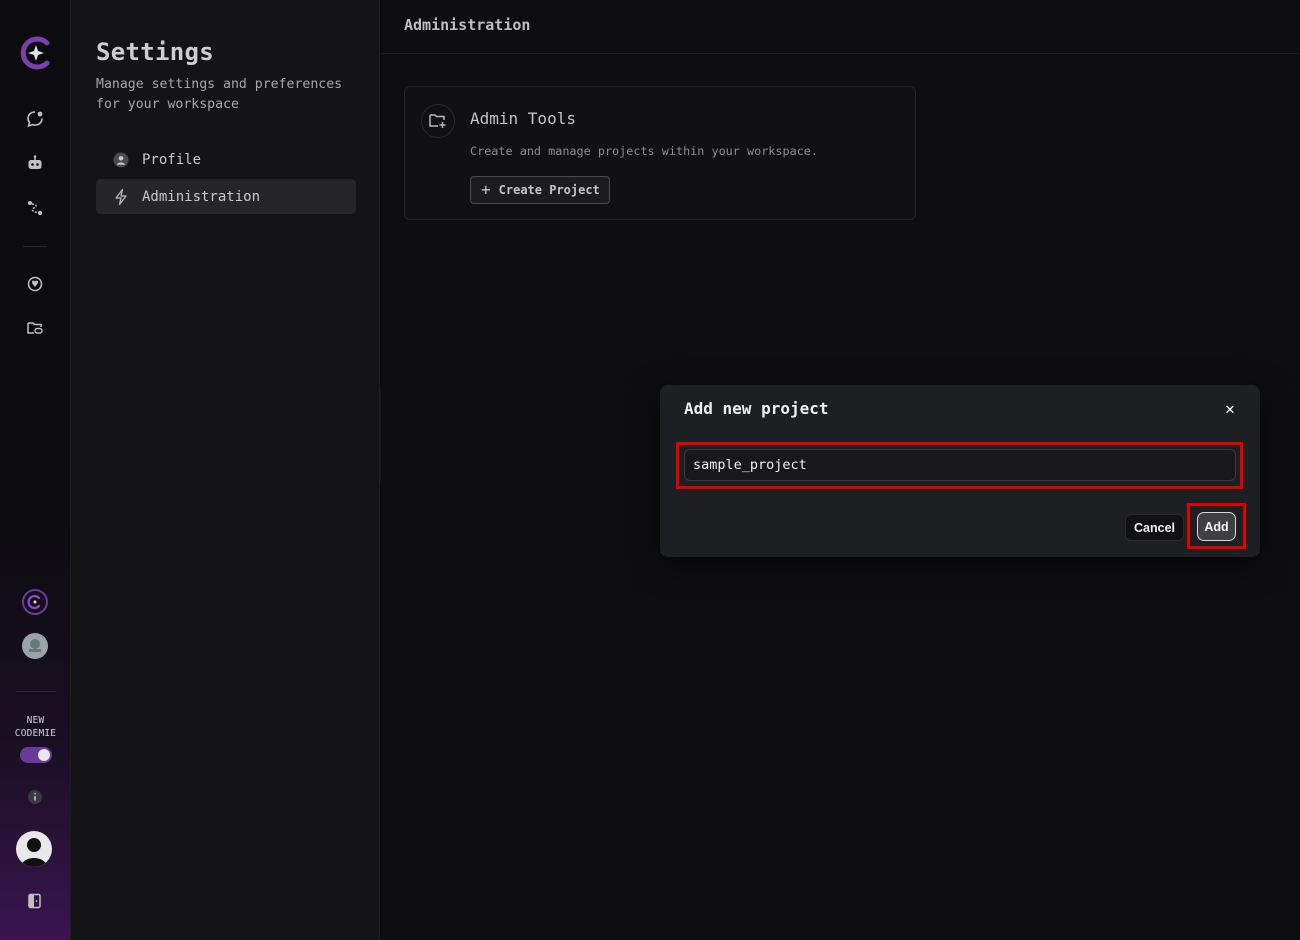 The height and width of the screenshot is (940, 1300). I want to click on plus-icon: +, so click(486, 189).